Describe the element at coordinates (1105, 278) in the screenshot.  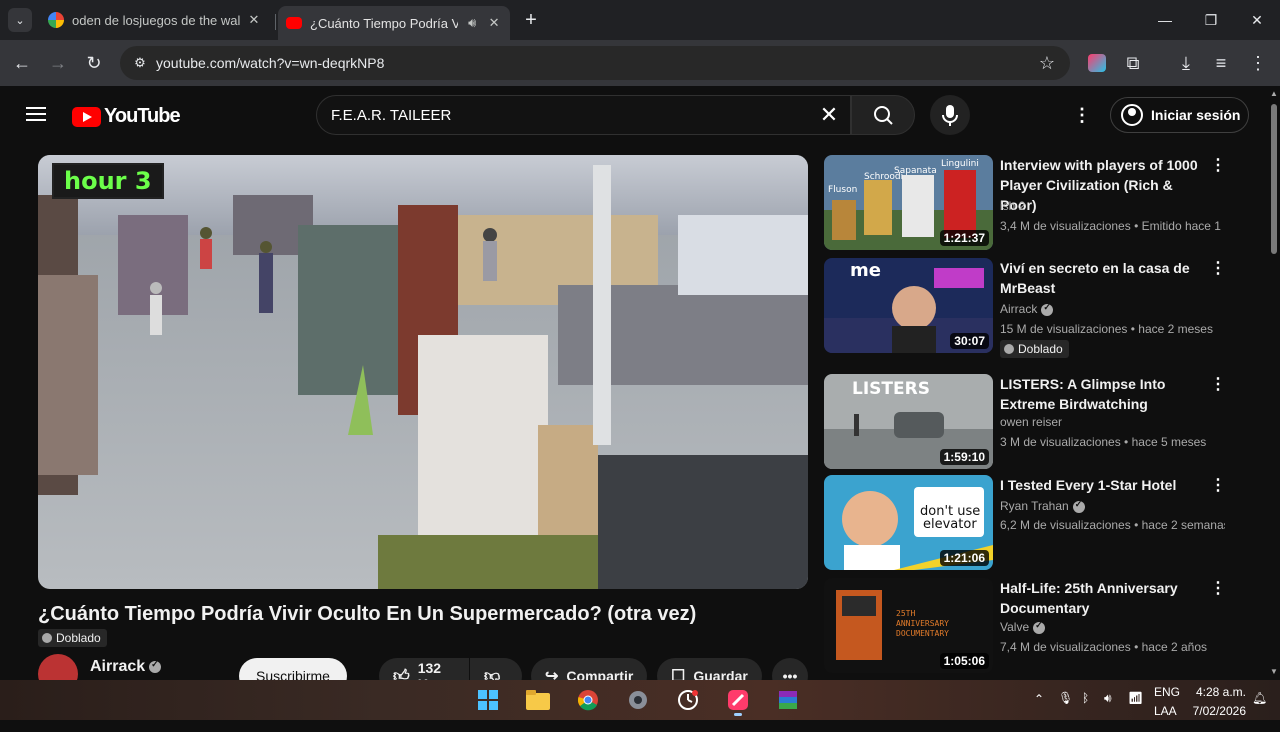
I see `recommendation-title: Viví en secreto en la casa de MrBeast` at that location.